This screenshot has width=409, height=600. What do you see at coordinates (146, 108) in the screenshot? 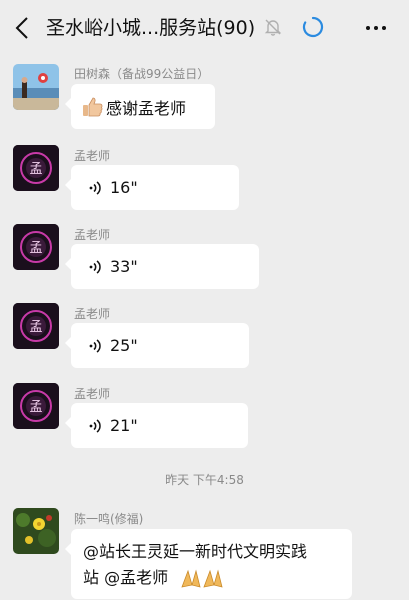
I see `message-text: 感谢孟老师` at bounding box center [146, 108].